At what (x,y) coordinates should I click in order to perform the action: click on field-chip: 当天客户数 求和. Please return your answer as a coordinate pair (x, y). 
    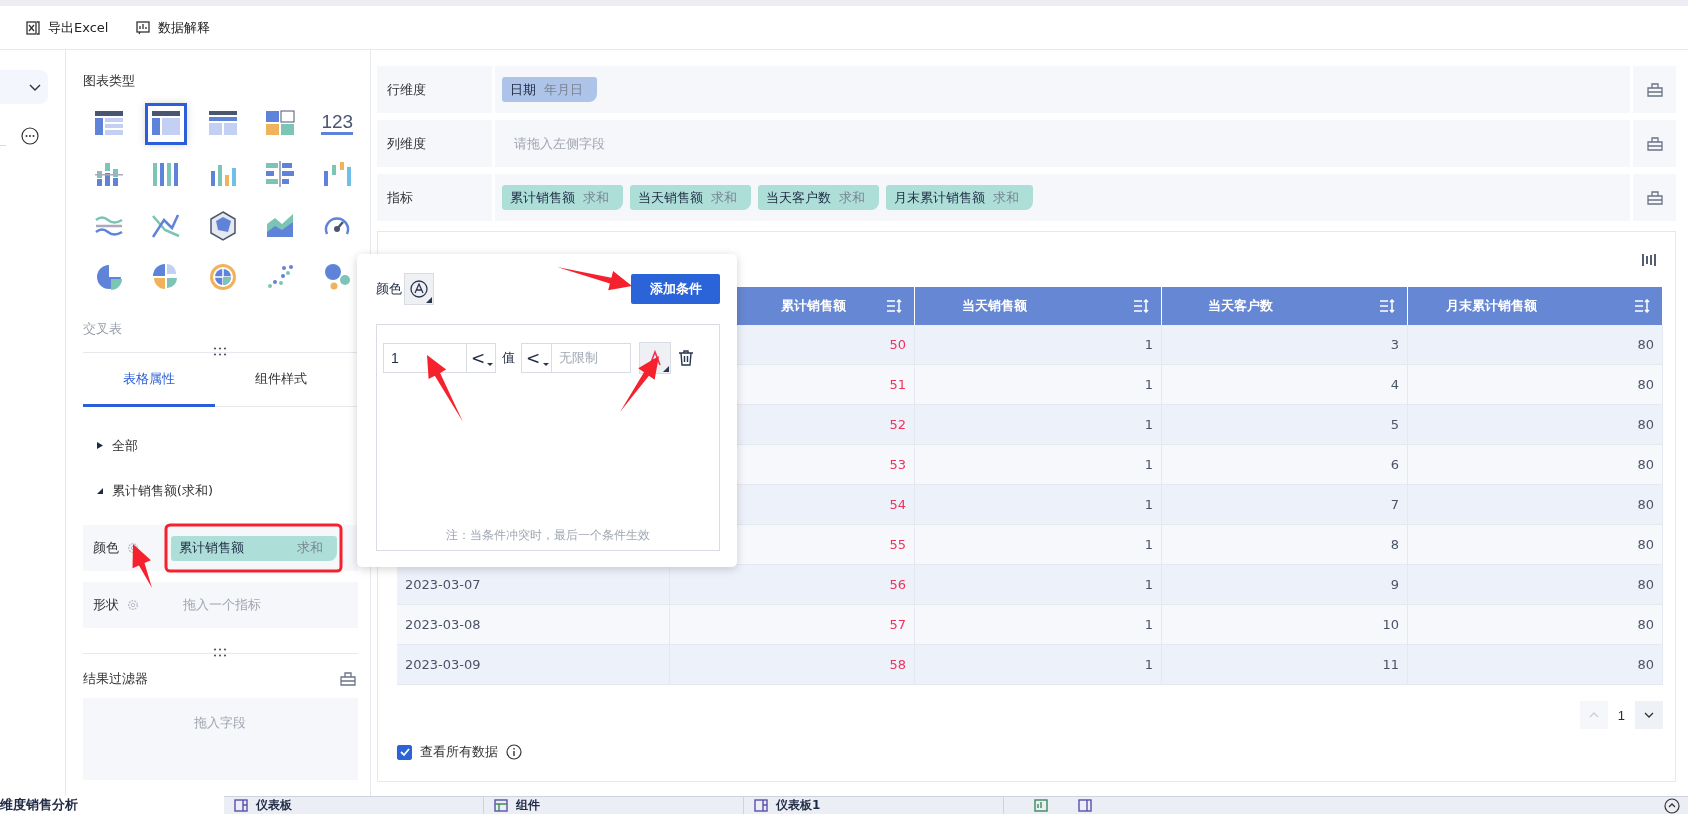
    Looking at the image, I should click on (818, 197).